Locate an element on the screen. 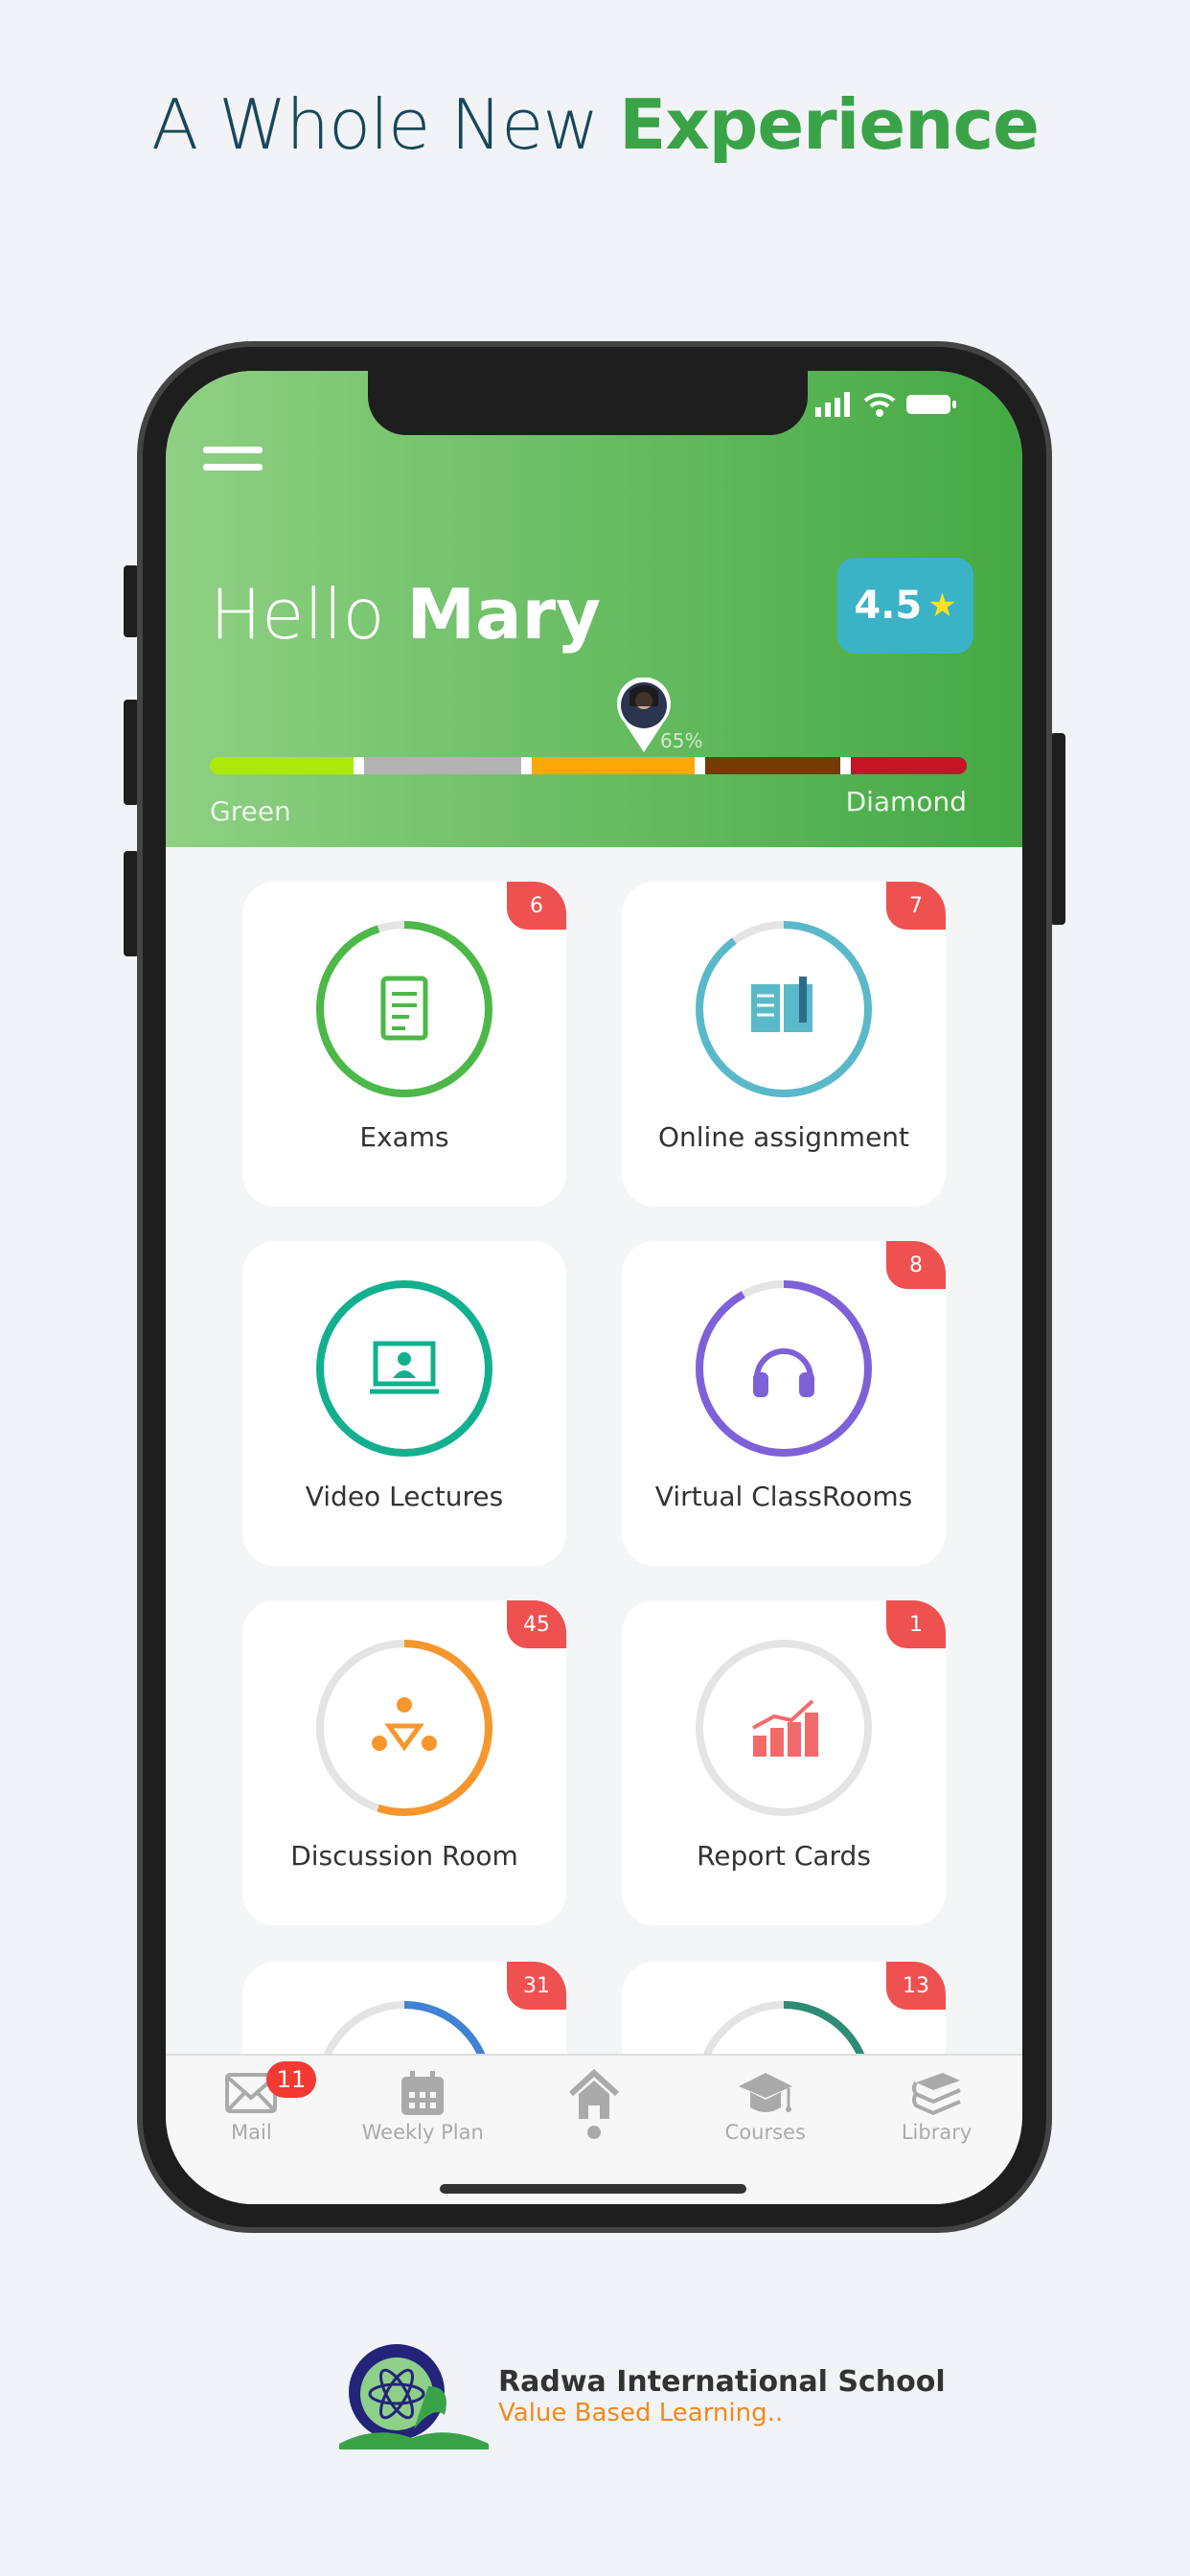 The image size is (1190, 2576). user-name: Mary is located at coordinates (504, 614).